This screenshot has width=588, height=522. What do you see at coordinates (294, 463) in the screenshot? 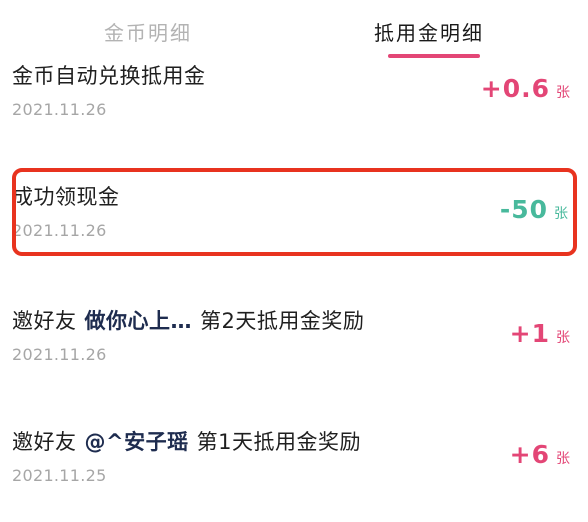
I see `list-item: 邀好友 @^安子瑶 第1天抵用金奖励 2021.11.25 +6 张` at bounding box center [294, 463].